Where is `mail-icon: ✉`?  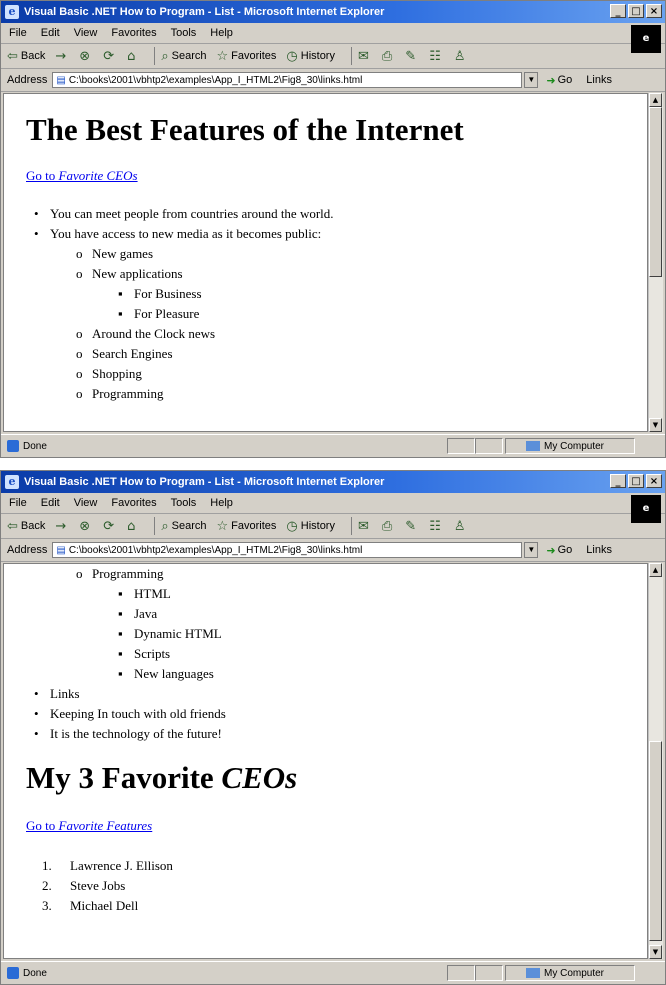 mail-icon: ✉ is located at coordinates (363, 56).